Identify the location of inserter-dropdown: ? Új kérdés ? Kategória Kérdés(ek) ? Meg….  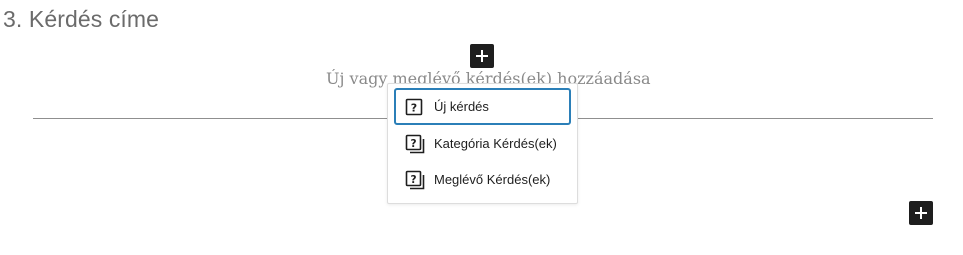
(482, 143).